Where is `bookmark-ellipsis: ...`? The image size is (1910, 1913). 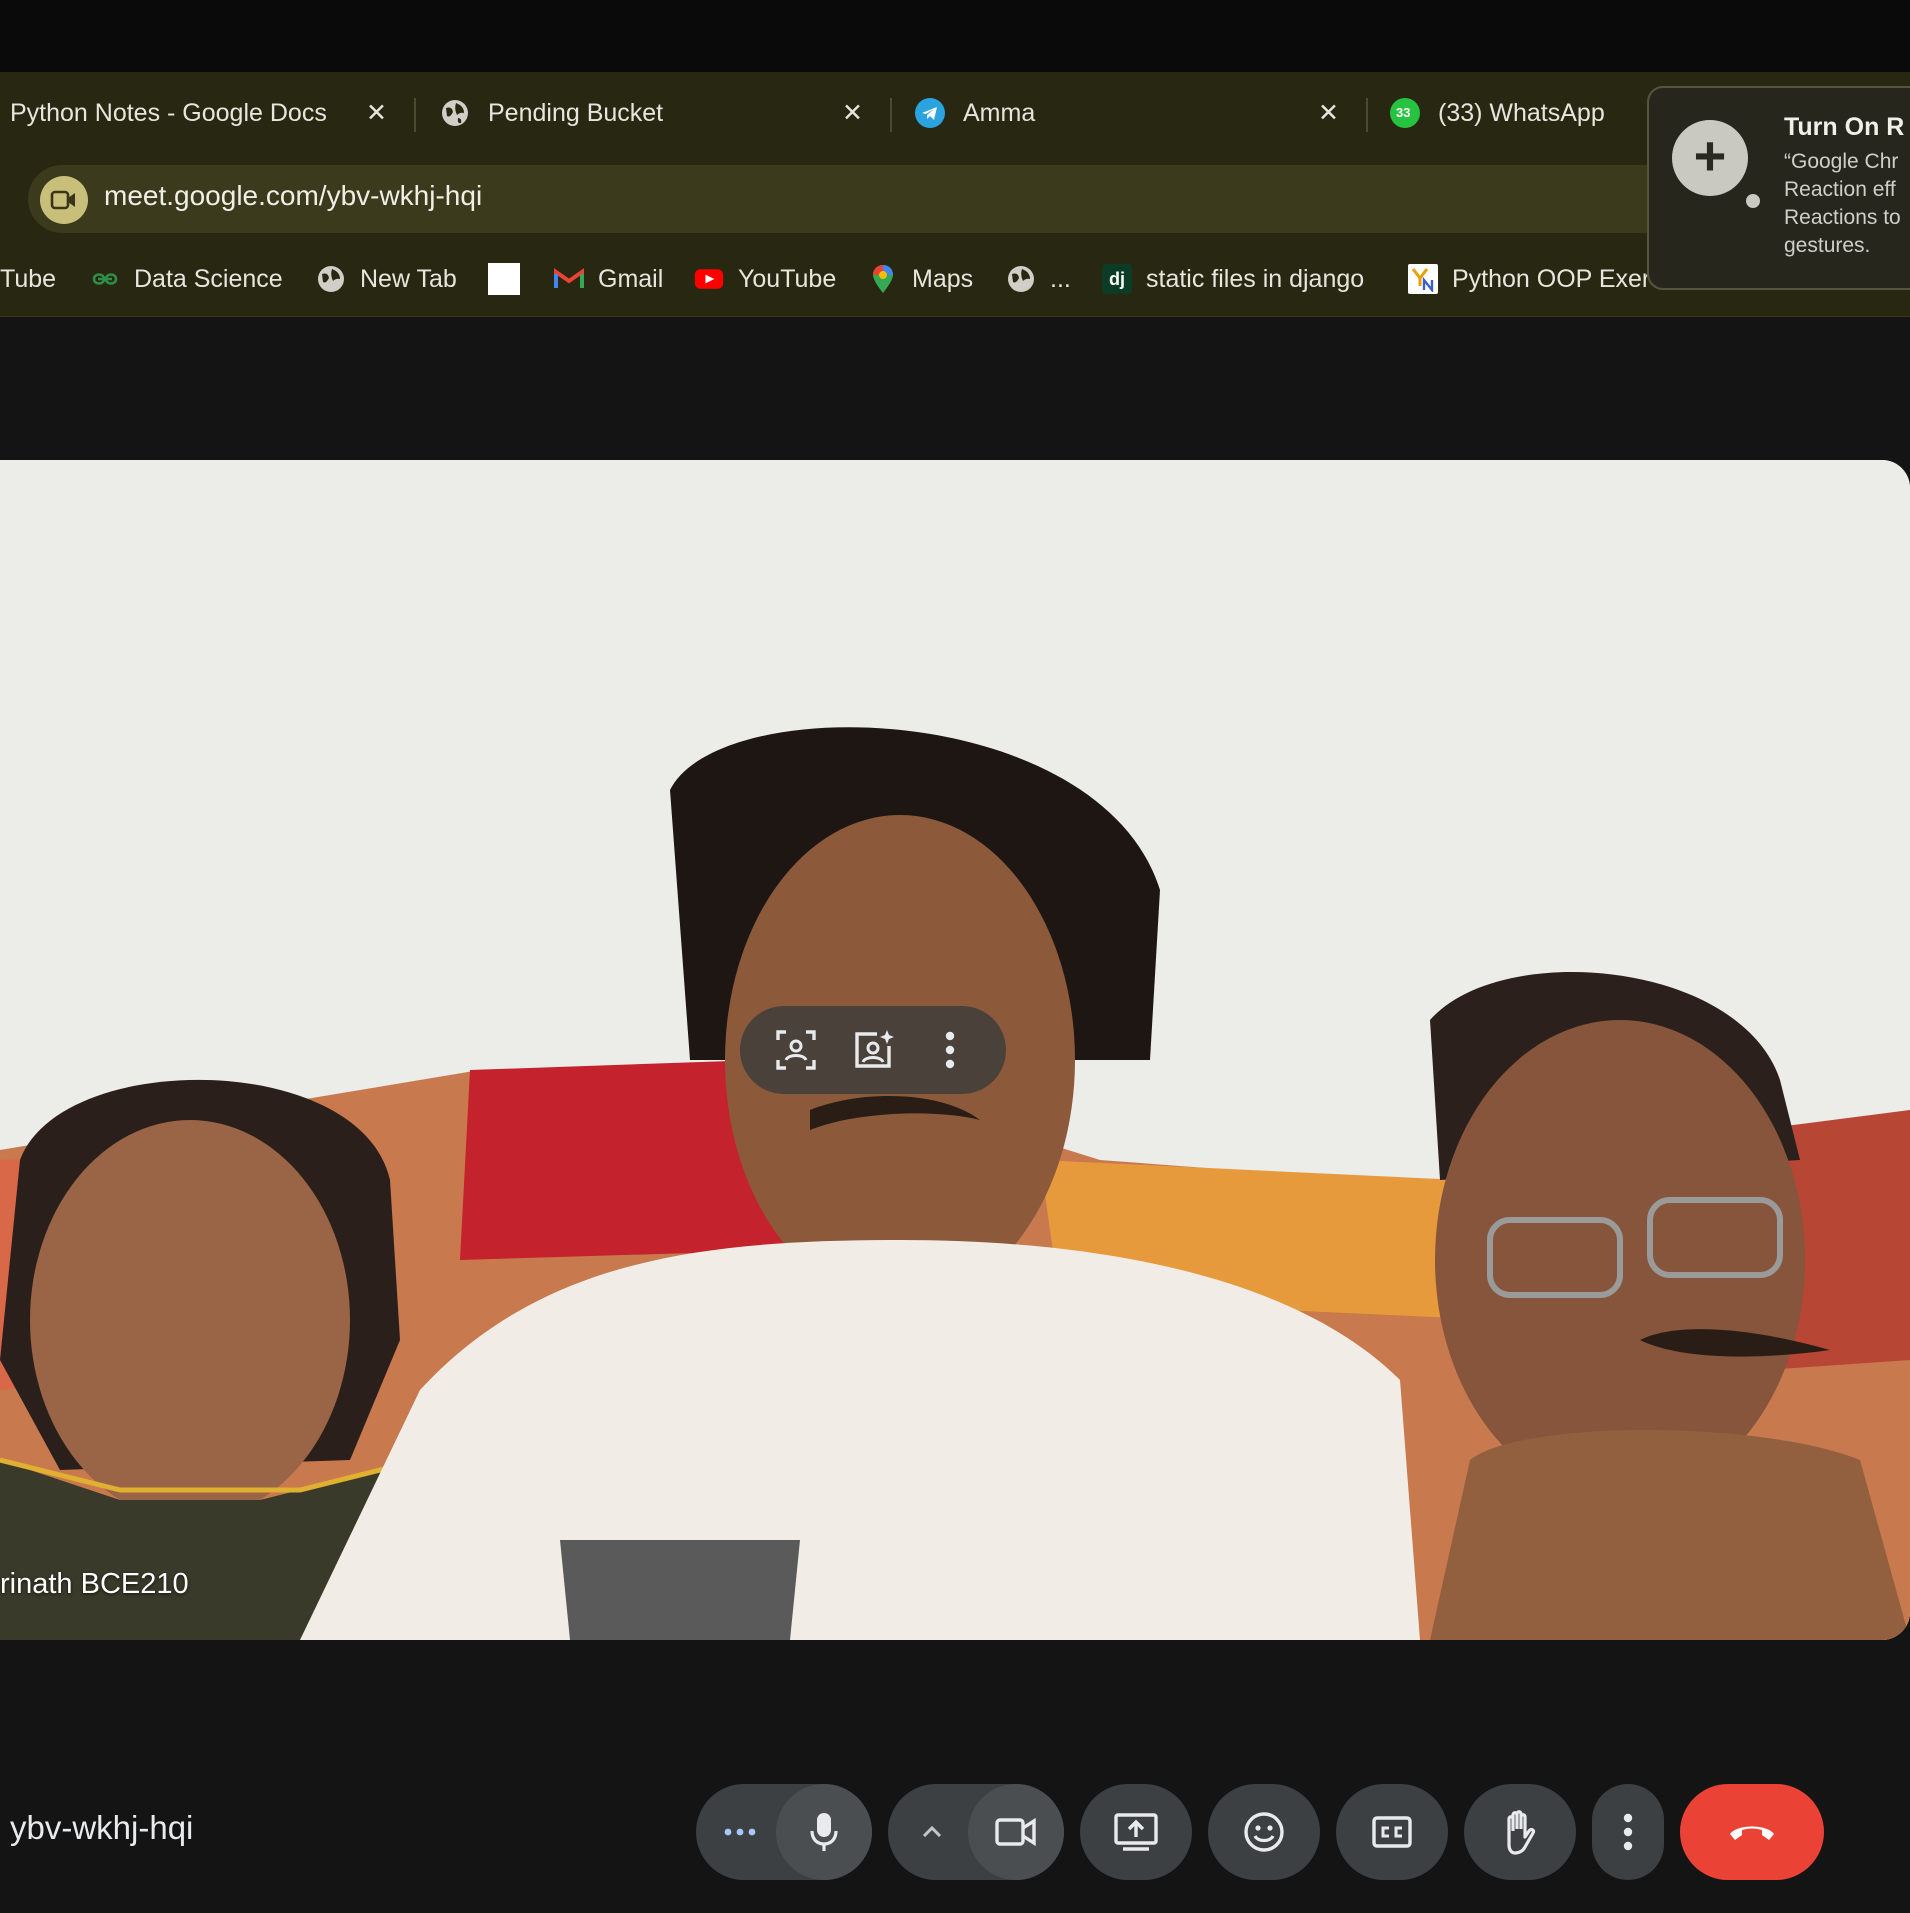
bookmark-ellipsis: ... is located at coordinates (1038, 279).